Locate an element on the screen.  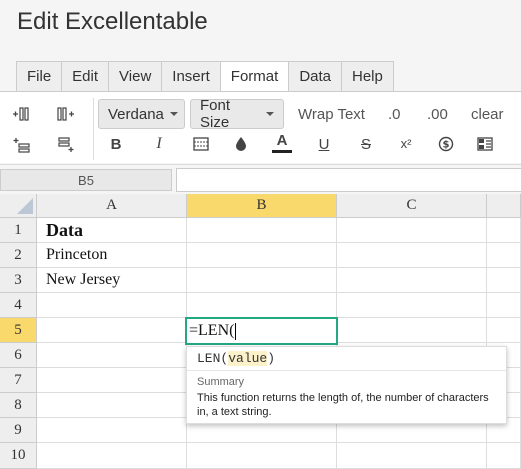
insert-column-right-icon is located at coordinates (66, 114).